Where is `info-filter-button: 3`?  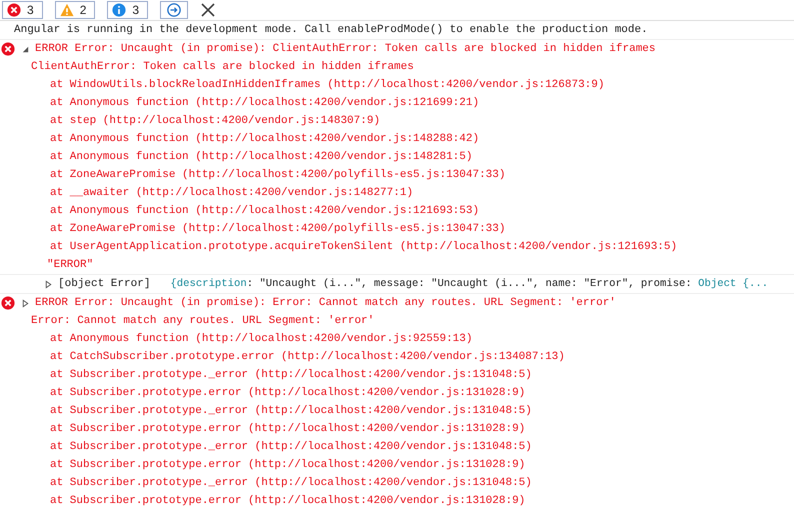 info-filter-button: 3 is located at coordinates (127, 10).